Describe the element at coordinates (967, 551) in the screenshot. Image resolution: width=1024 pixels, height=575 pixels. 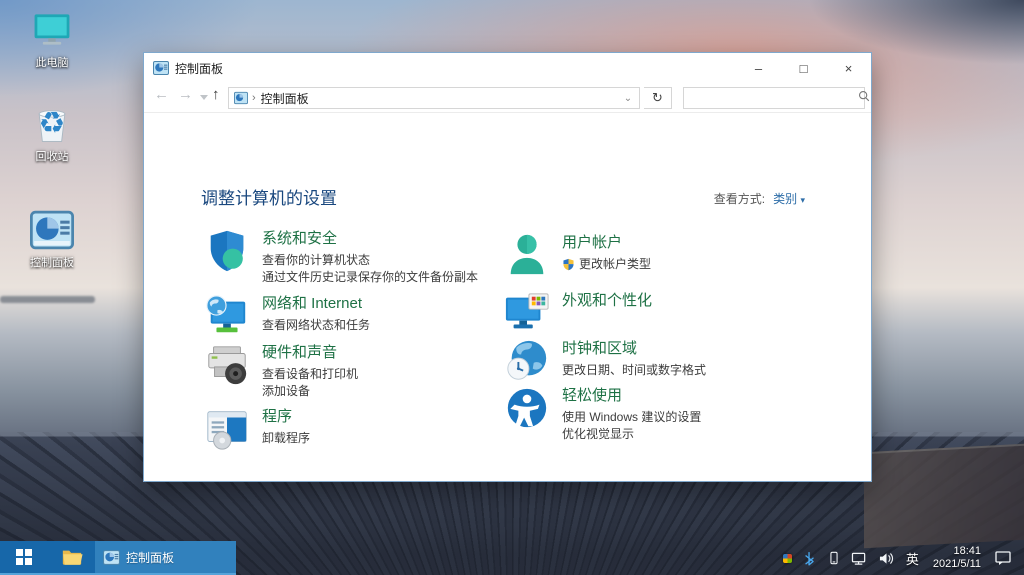
I see `tray-time: 18:41` at that location.